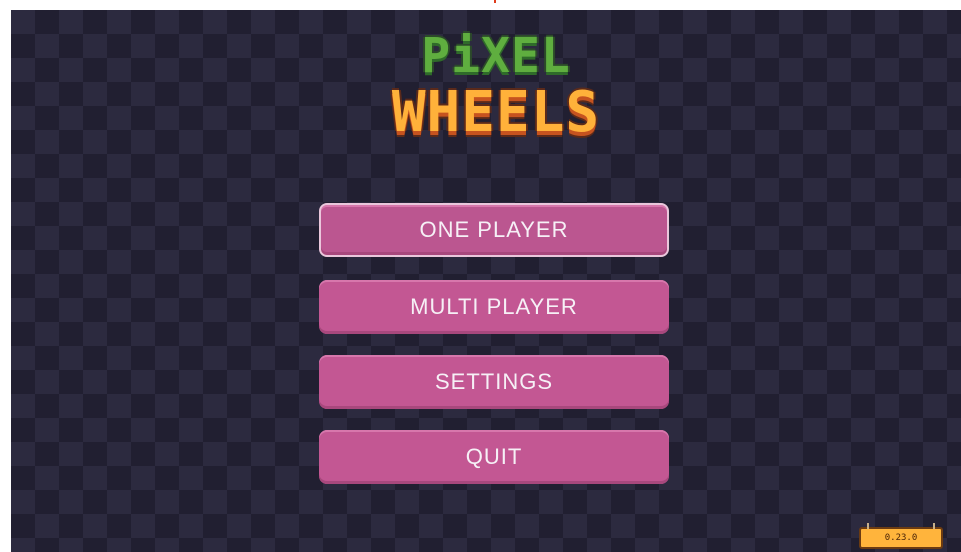  I want to click on version-text: 0.23.0, so click(901, 538).